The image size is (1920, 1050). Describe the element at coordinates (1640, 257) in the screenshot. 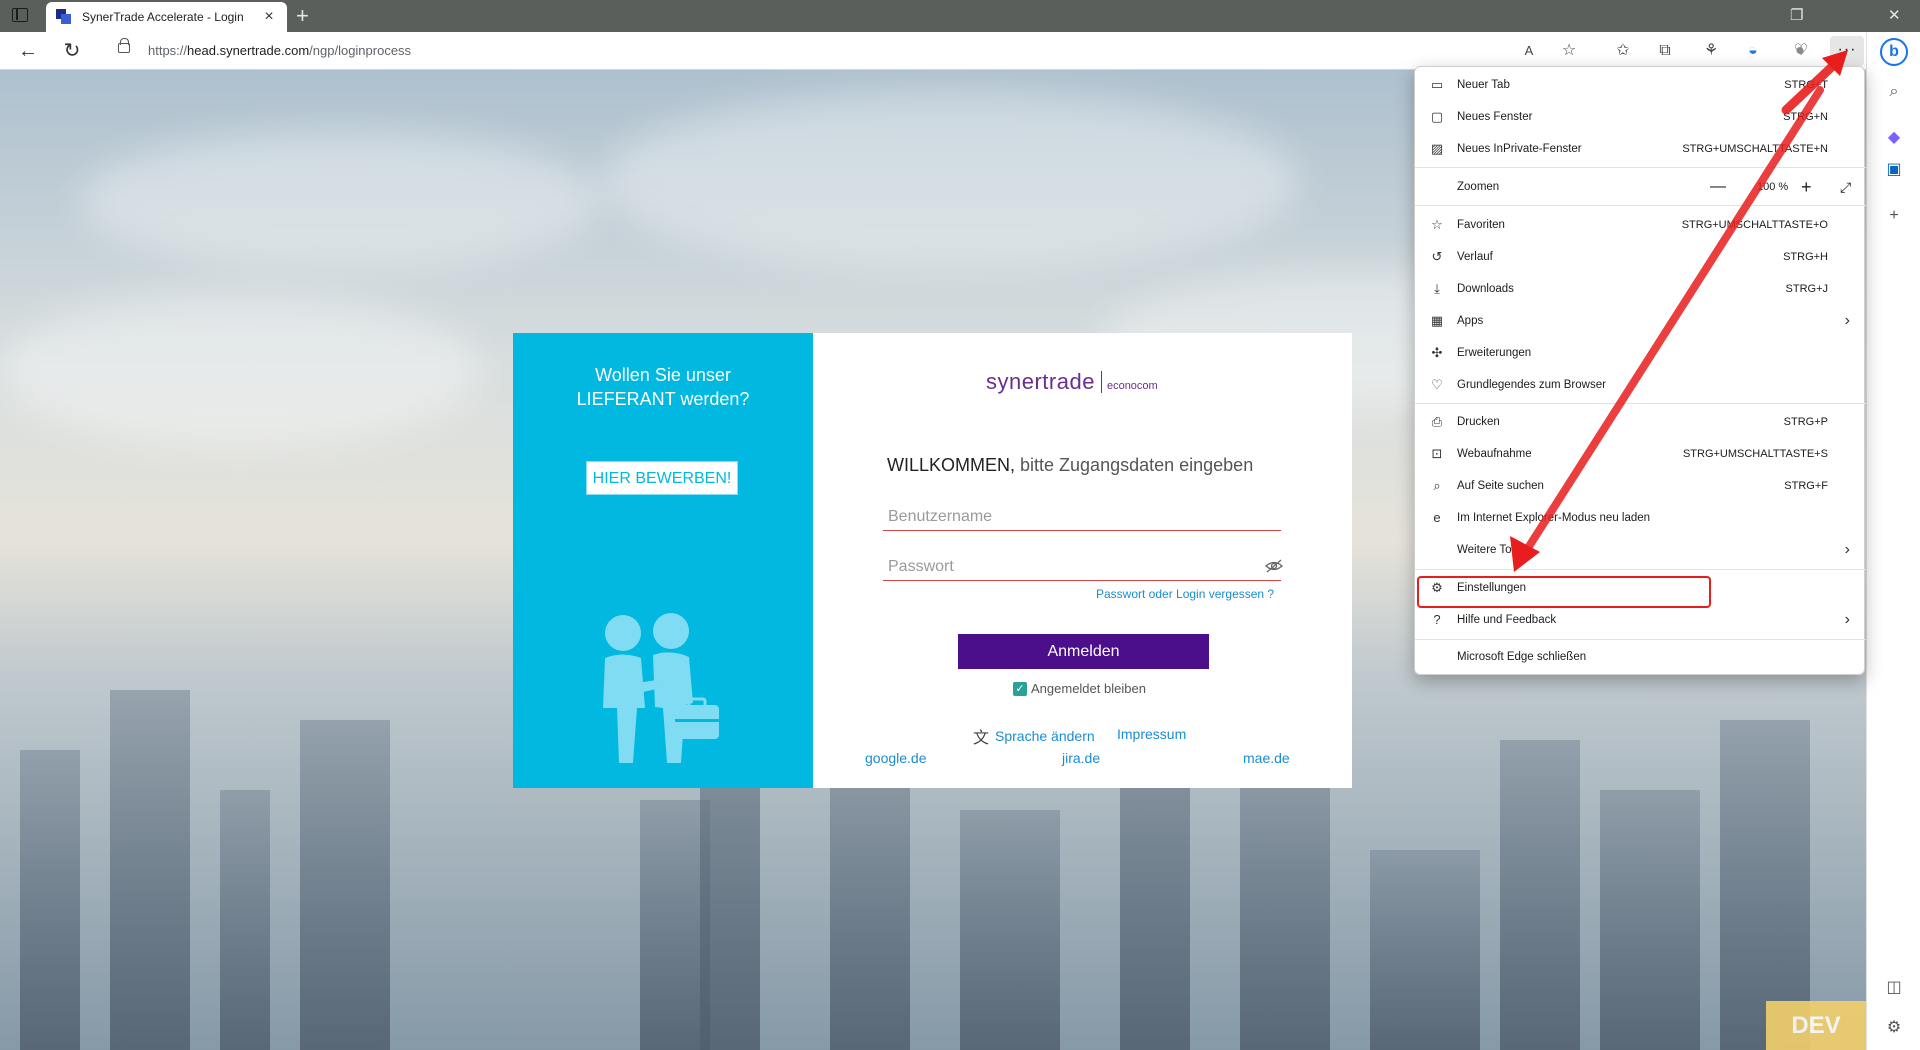

I see `menu-item-history: ↺ Verlauf STRG+H` at that location.